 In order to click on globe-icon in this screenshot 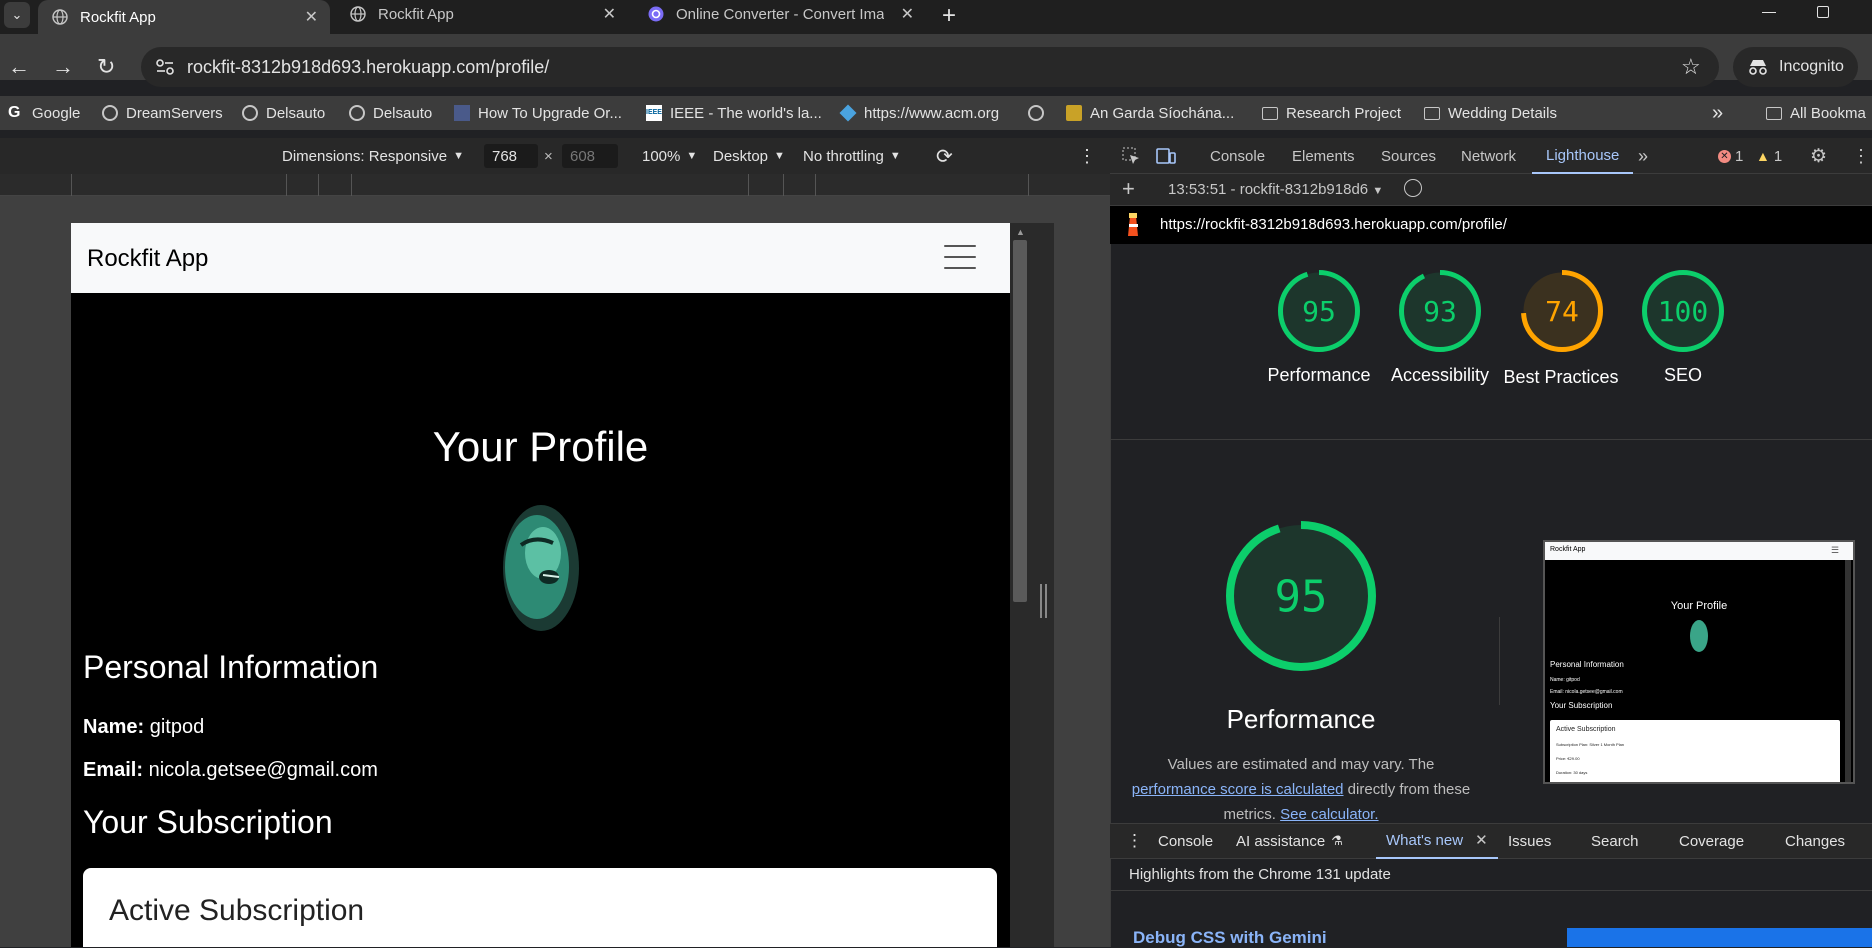, I will do `click(357, 113)`.